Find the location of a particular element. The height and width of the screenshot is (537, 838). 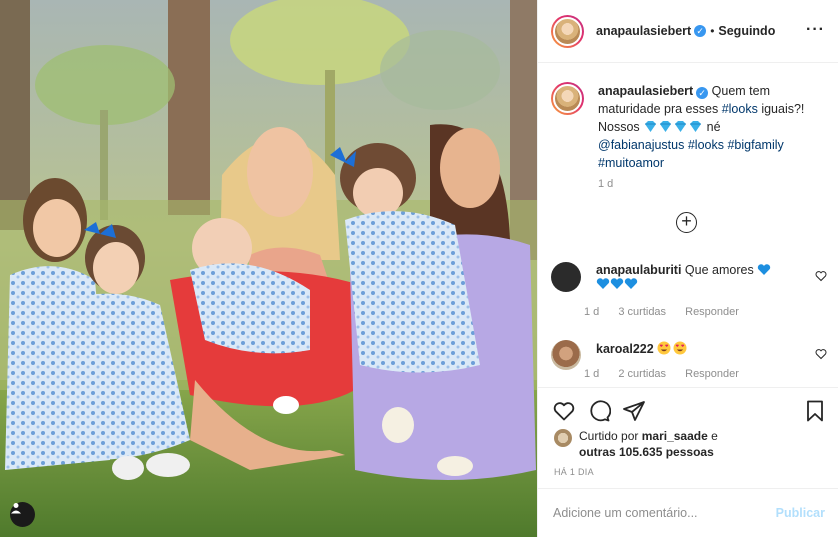

comment-meta: 1 d 2 curtidas Responder is located at coordinates (669, 374).